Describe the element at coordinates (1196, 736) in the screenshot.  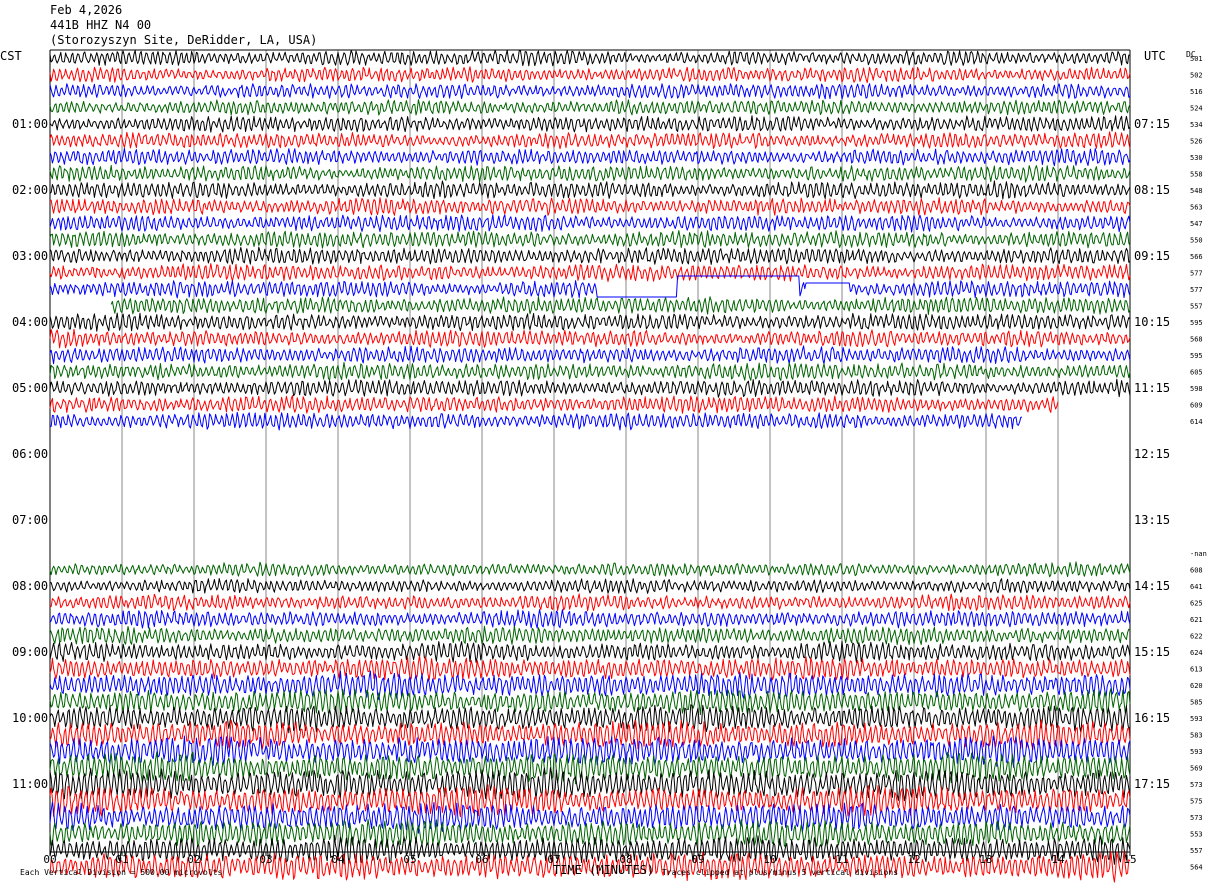
I see `dc-offset-label: 583` at that location.